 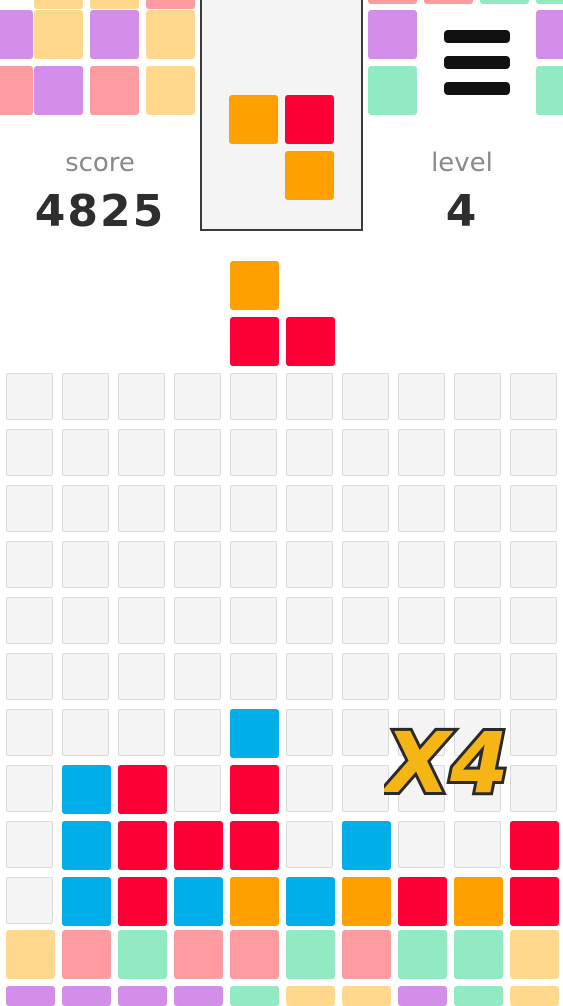 I want to click on score-value: 4825, so click(x=100, y=211).